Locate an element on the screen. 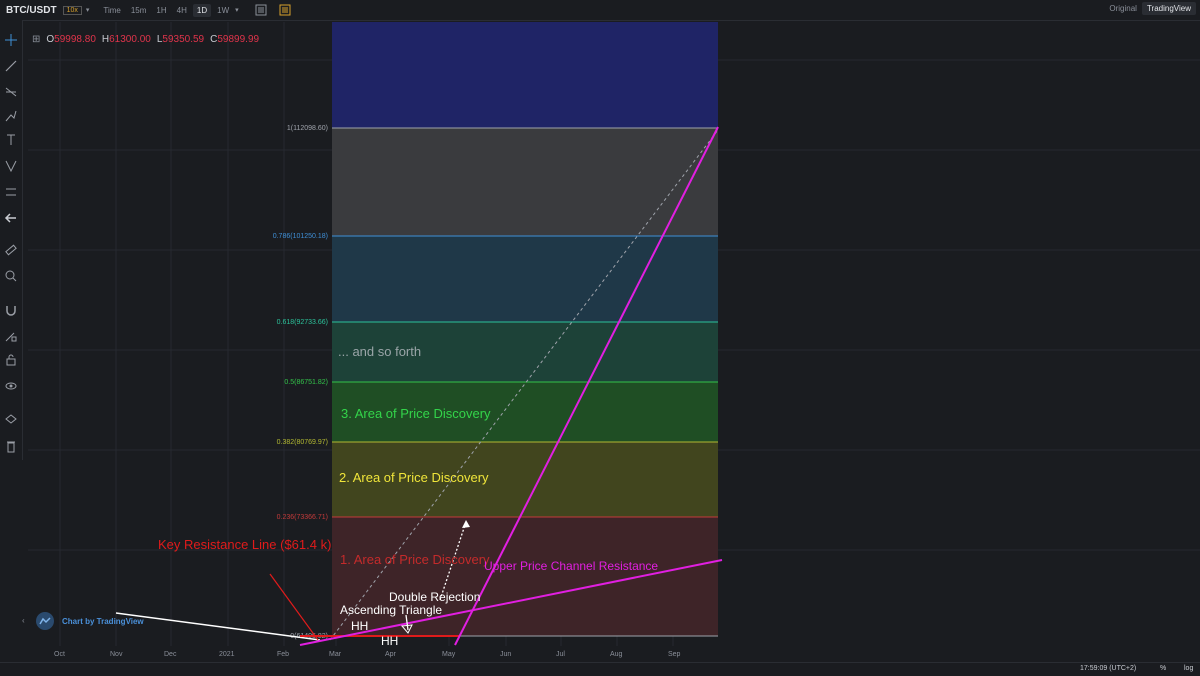 The image size is (1200, 676). annotation-ascending-triangle: Ascending Triangle is located at coordinates (391, 610).